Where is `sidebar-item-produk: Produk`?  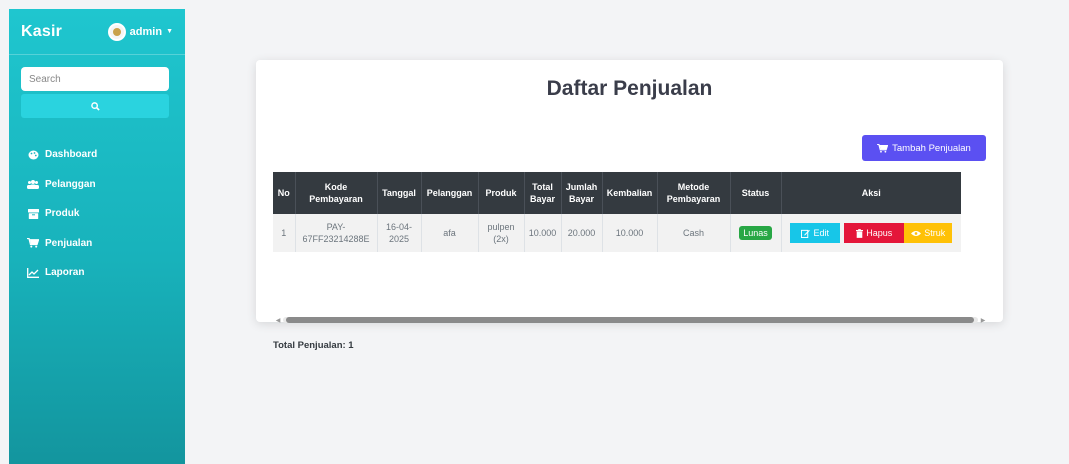 sidebar-item-produk: Produk is located at coordinates (97, 214).